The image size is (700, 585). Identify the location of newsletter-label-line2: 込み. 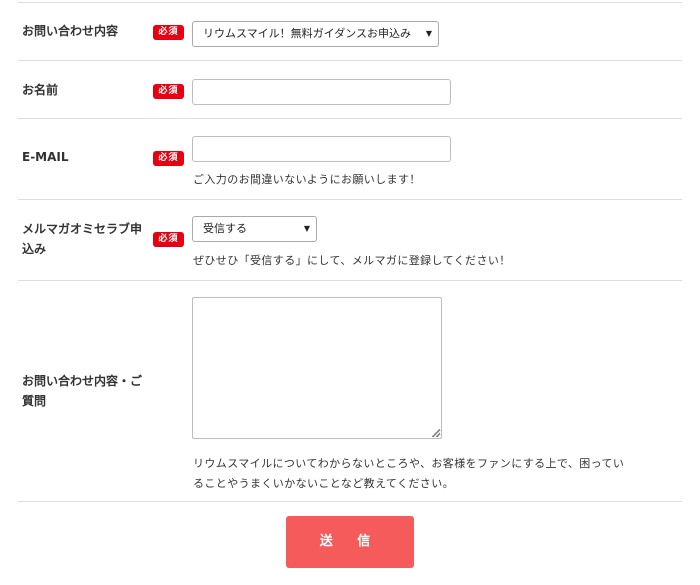
(34, 249).